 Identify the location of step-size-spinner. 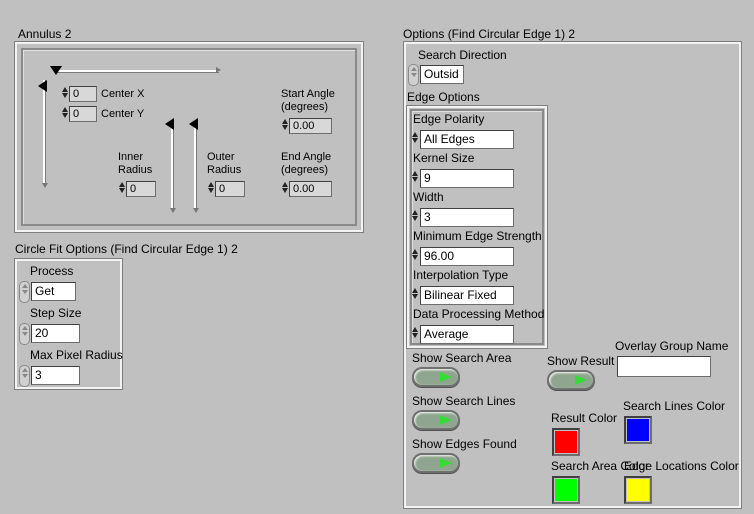
(24, 334).